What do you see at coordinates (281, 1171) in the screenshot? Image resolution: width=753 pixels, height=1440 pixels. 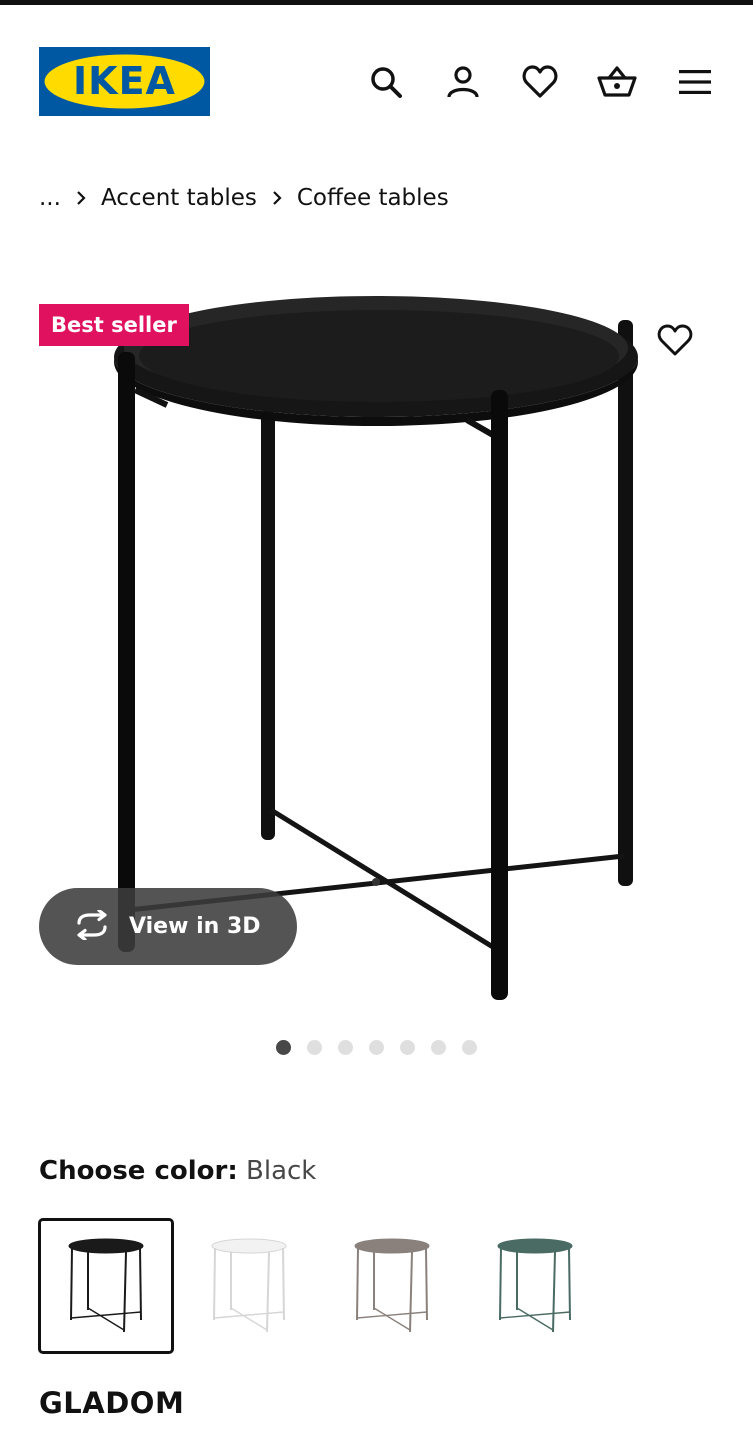 I see `selected-color-value: Black` at bounding box center [281, 1171].